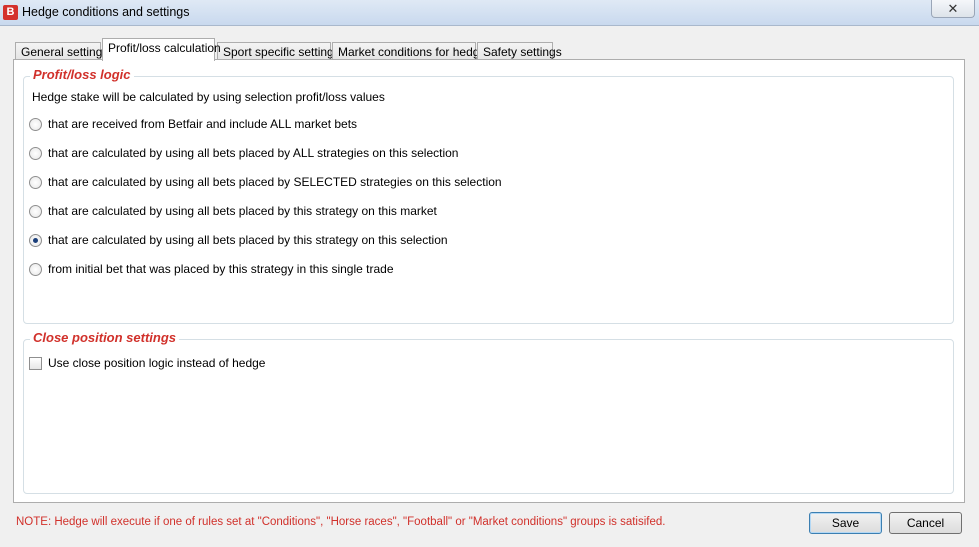 The width and height of the screenshot is (979, 547). Describe the element at coordinates (953, 9) in the screenshot. I see `close-button: ✕` at that location.